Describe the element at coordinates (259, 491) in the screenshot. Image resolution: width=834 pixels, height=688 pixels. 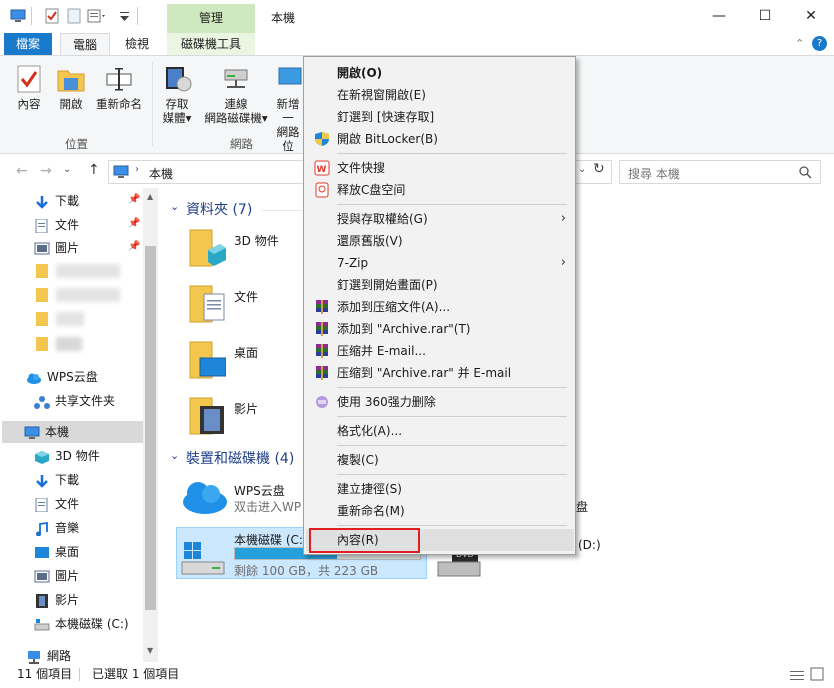
I see `wps-name: WPS云盘` at that location.